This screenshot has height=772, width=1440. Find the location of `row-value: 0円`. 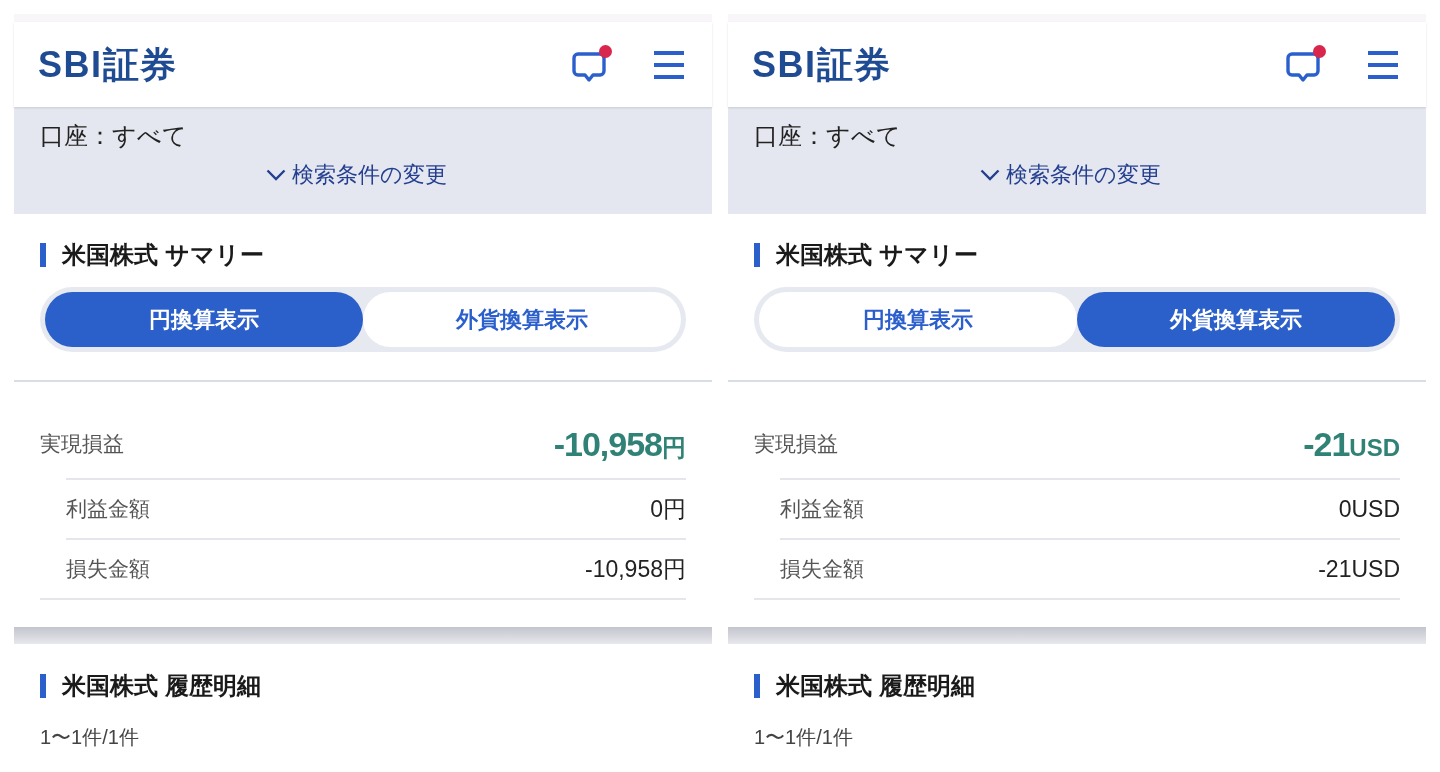

row-value: 0円 is located at coordinates (668, 509).